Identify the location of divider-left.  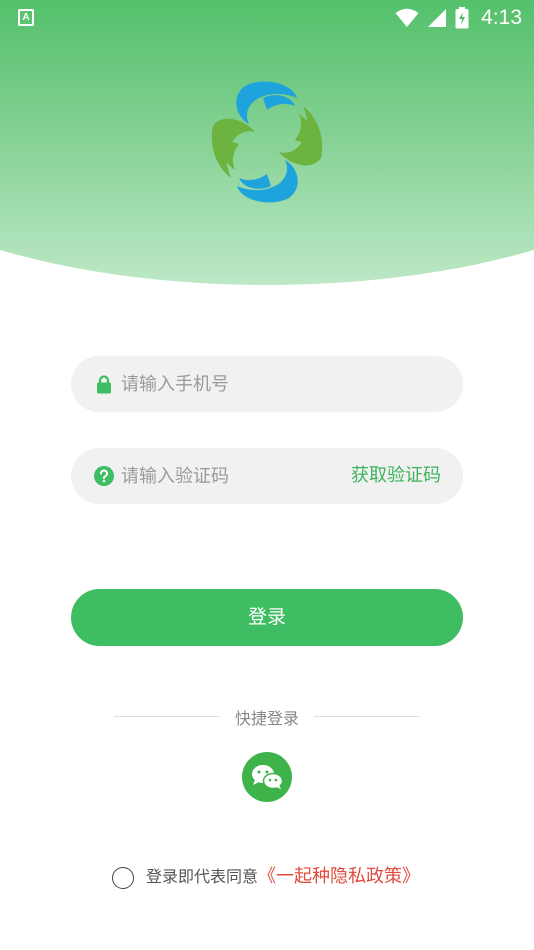
(167, 716).